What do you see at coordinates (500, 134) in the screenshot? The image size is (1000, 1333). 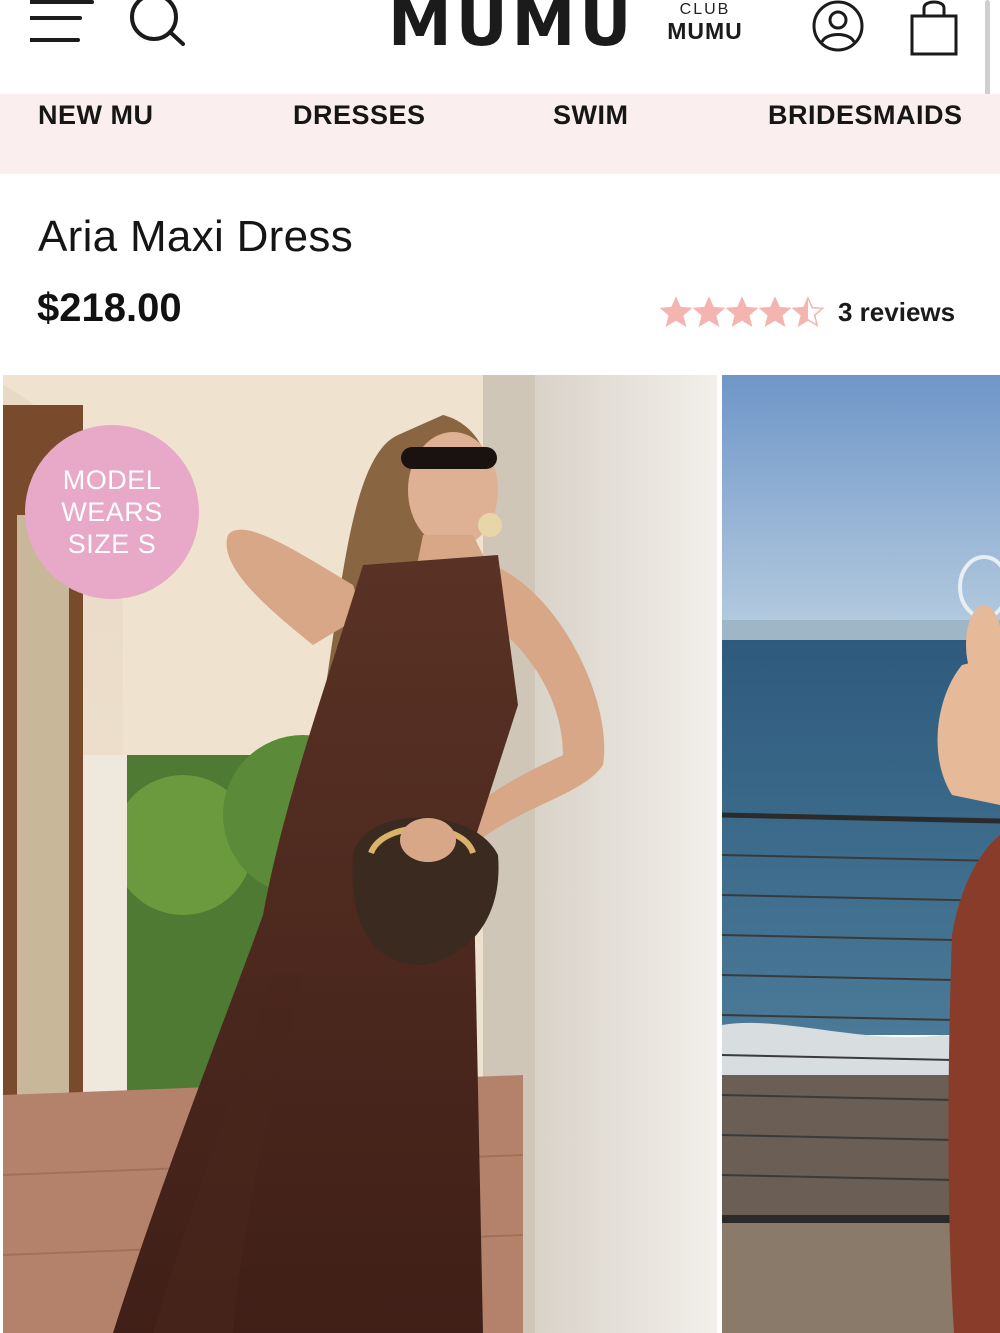 I see `category-nav: NEW MU DRESSES SWIM BRIDESMAIDS` at bounding box center [500, 134].